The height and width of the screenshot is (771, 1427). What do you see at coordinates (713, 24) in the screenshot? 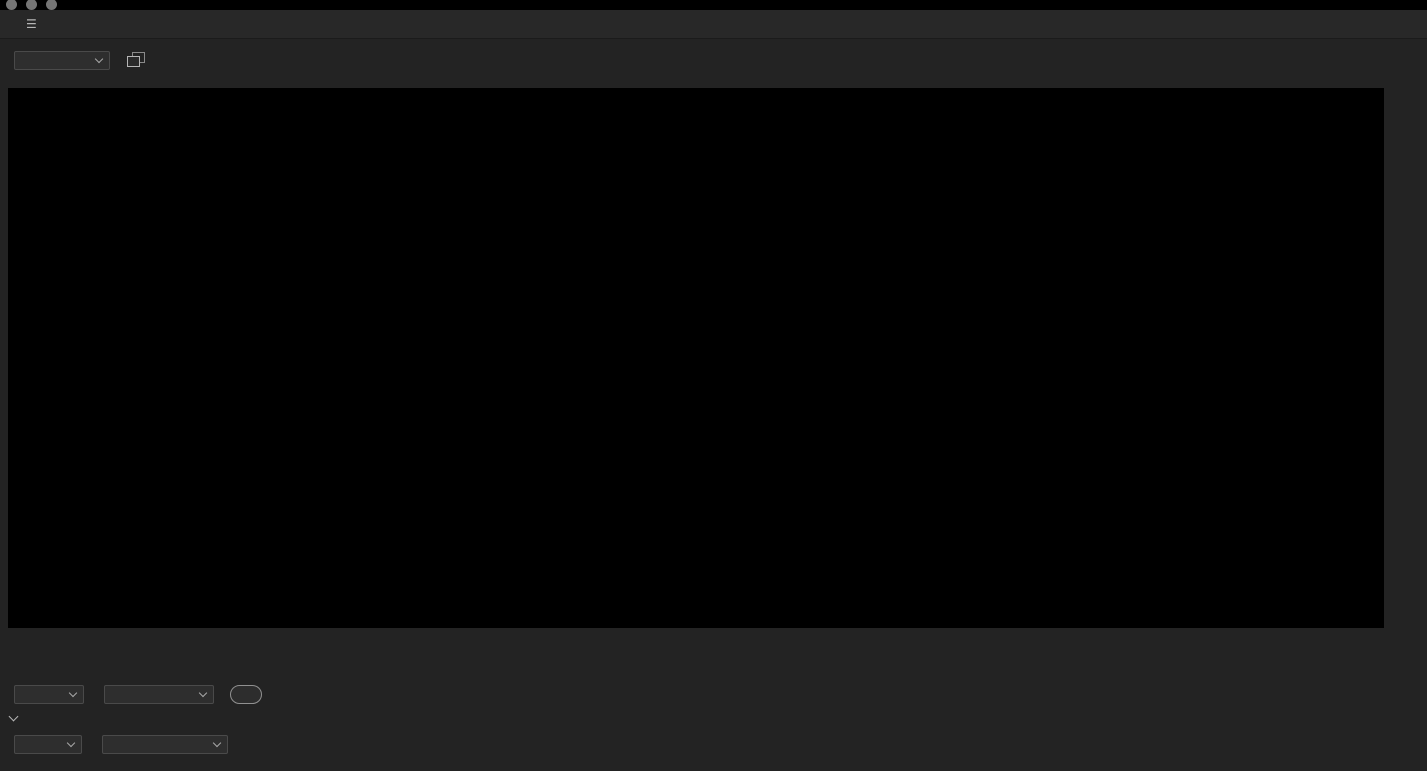
I see `panel-header: ☰` at bounding box center [713, 24].